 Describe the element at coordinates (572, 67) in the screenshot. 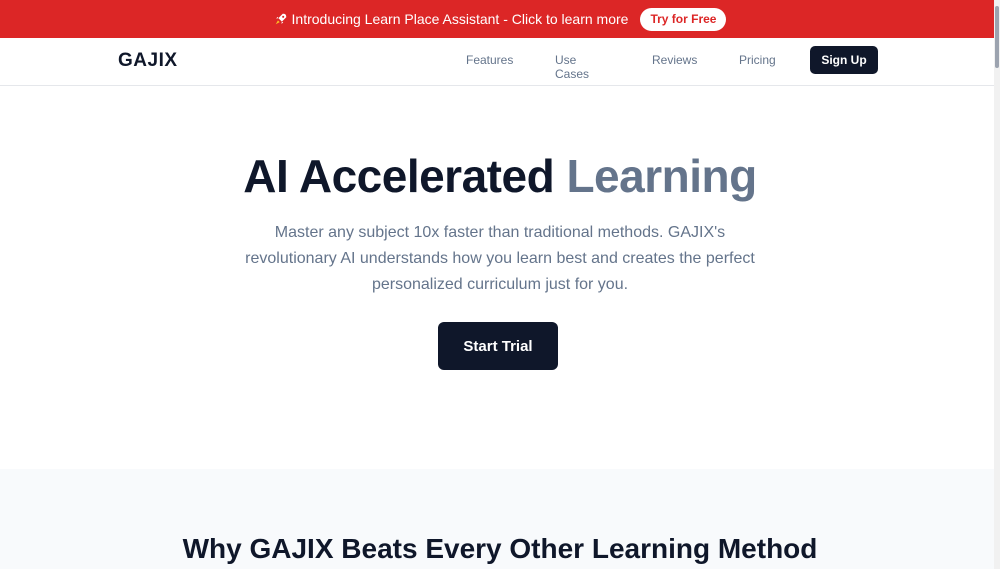

I see `nav-link-use-cases: Use Cases` at that location.